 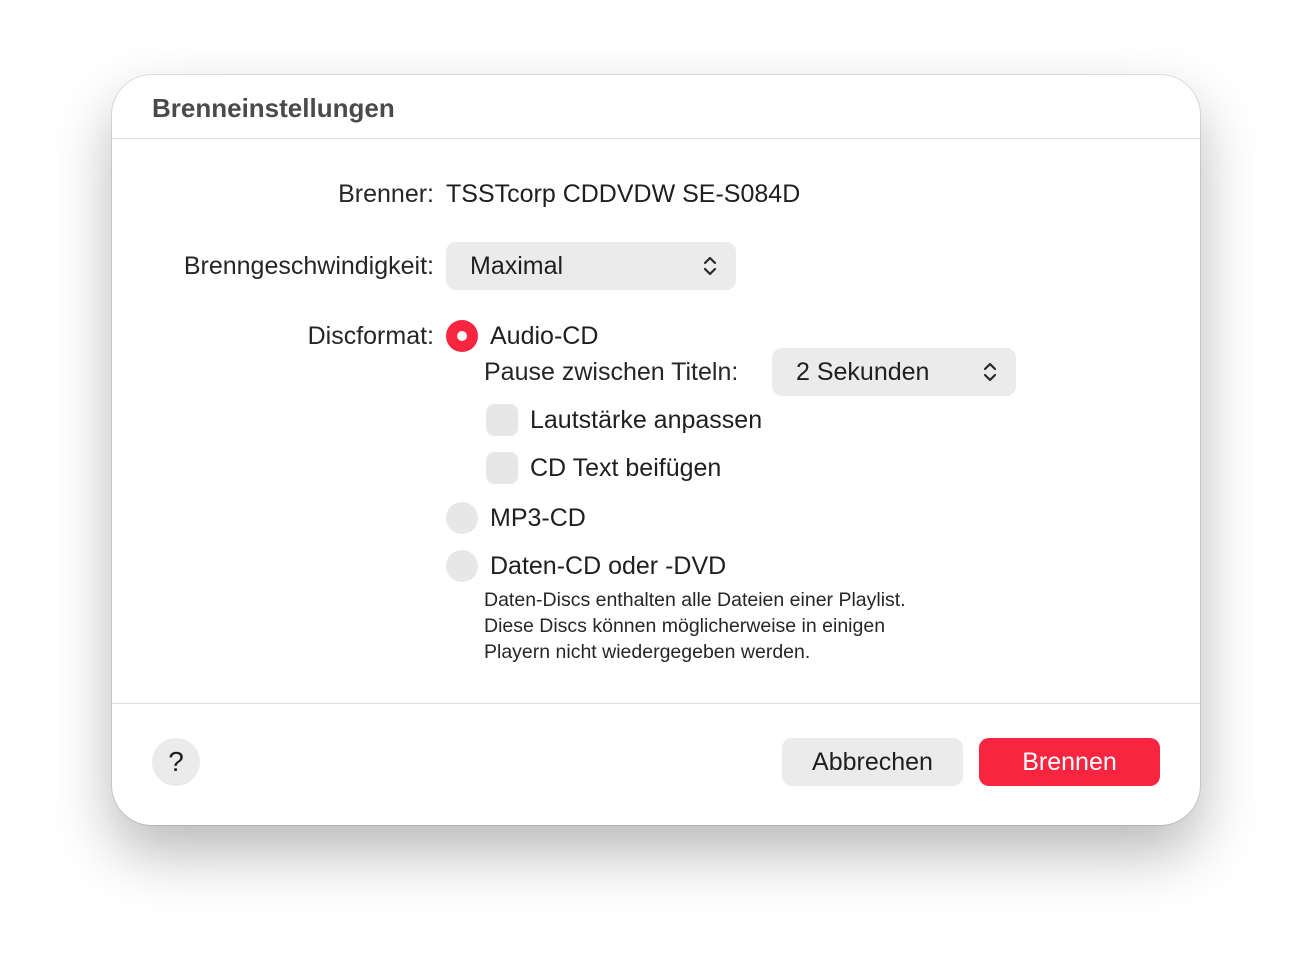 What do you see at coordinates (462, 566) in the screenshot?
I see `data-disc-radio` at bounding box center [462, 566].